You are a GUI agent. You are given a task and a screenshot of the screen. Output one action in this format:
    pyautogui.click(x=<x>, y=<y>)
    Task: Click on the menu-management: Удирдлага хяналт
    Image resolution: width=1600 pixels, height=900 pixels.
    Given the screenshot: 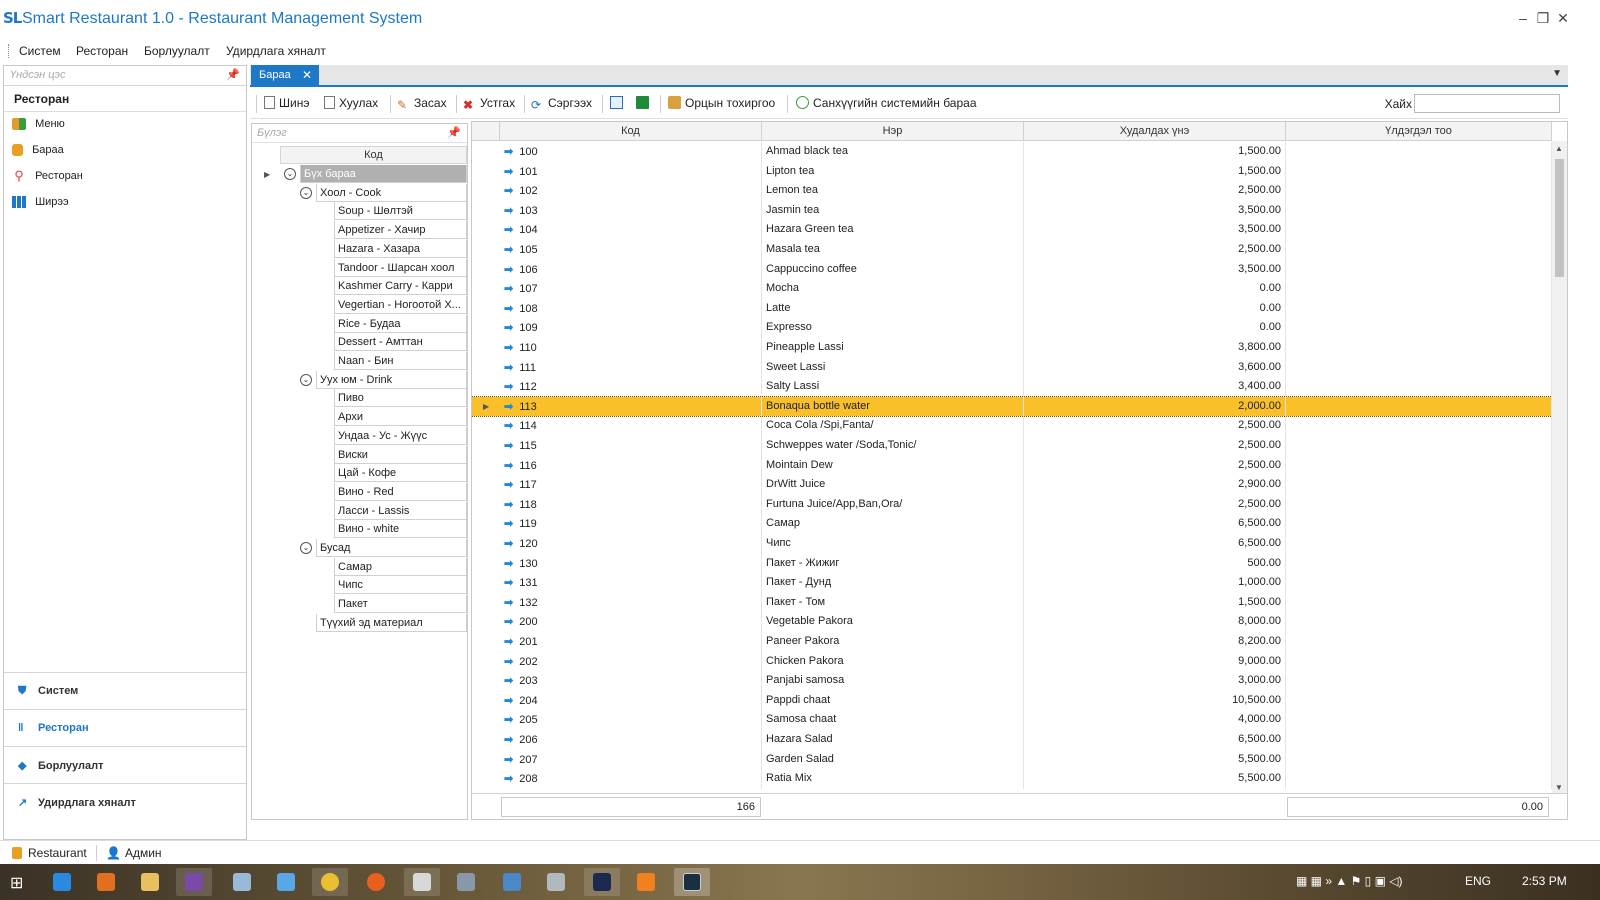 What is the action you would take?
    pyautogui.click(x=276, y=51)
    